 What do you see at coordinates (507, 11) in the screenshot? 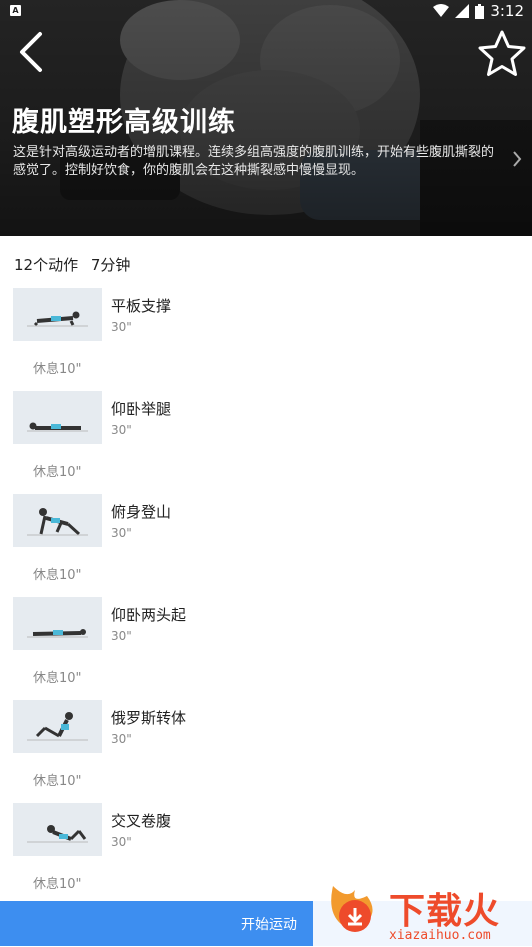
I see `status-time: 3:12` at bounding box center [507, 11].